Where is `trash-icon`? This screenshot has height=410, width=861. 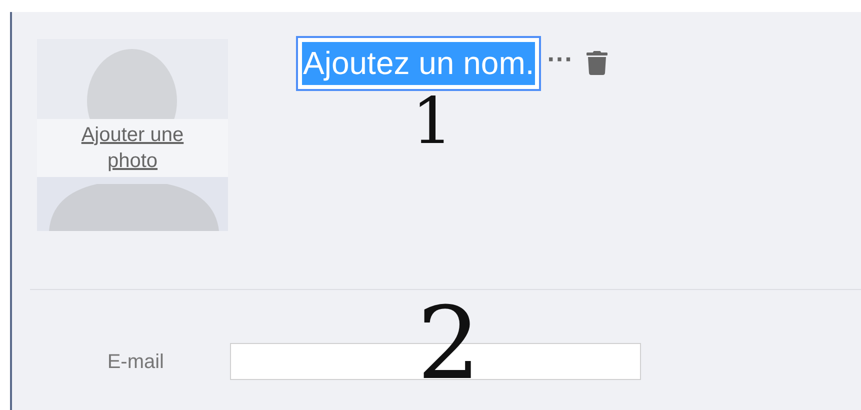 trash-icon is located at coordinates (597, 63).